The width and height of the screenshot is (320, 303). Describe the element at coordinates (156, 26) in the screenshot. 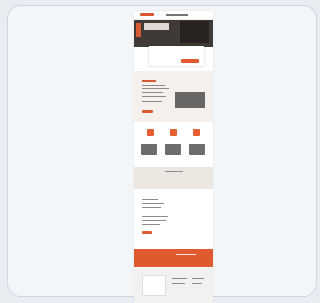

I see `hero-text-block` at that location.